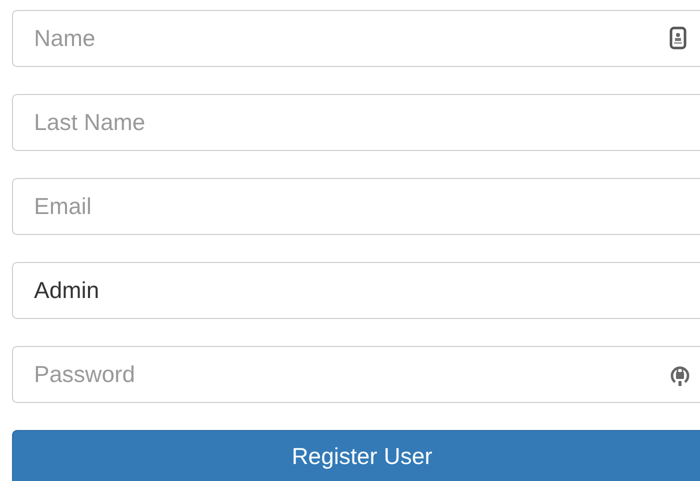 The image size is (700, 481). Describe the element at coordinates (356, 38) in the screenshot. I see `text-field: Name` at that location.